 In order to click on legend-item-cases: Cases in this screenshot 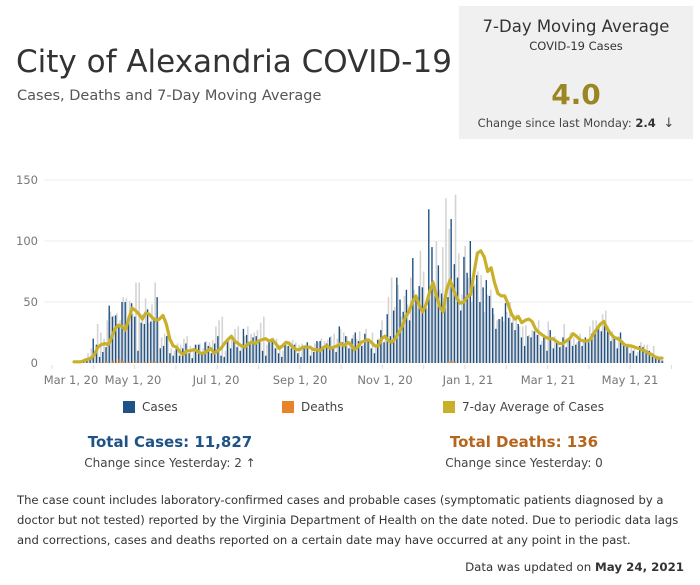, I will do `click(150, 407)`.